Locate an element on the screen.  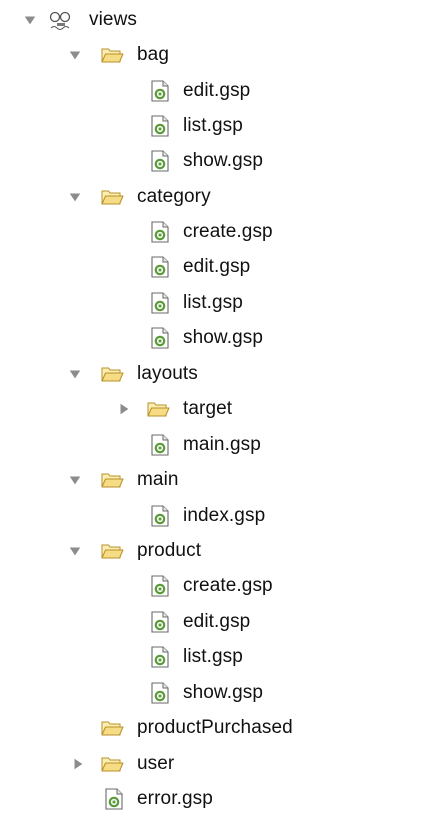
tree-row-user: user is located at coordinates (218, 764).